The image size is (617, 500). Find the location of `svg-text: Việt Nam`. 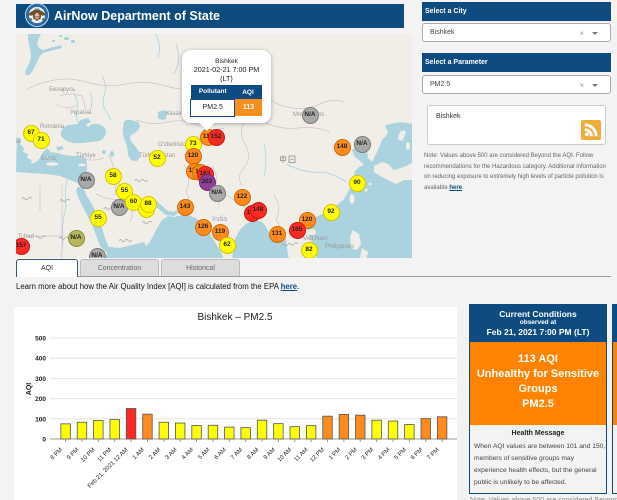

svg-text: Việt Nam is located at coordinates (315, 239).